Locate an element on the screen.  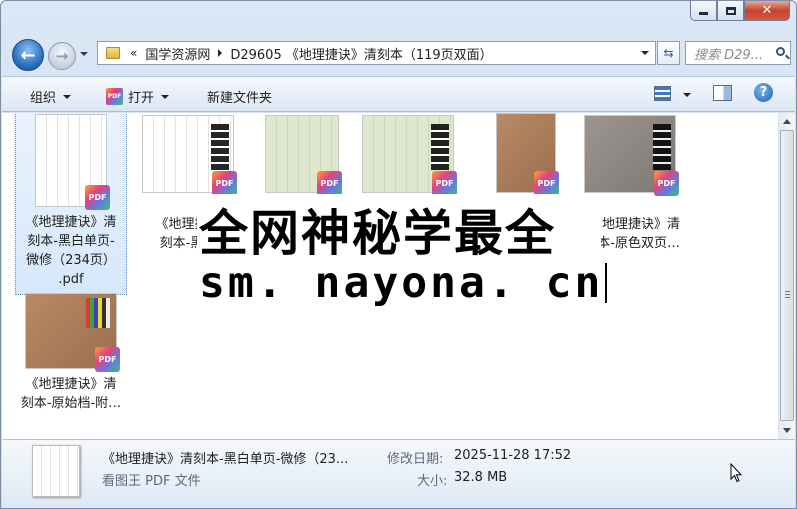
open-button: PDF 打开 is located at coordinates (138, 96).